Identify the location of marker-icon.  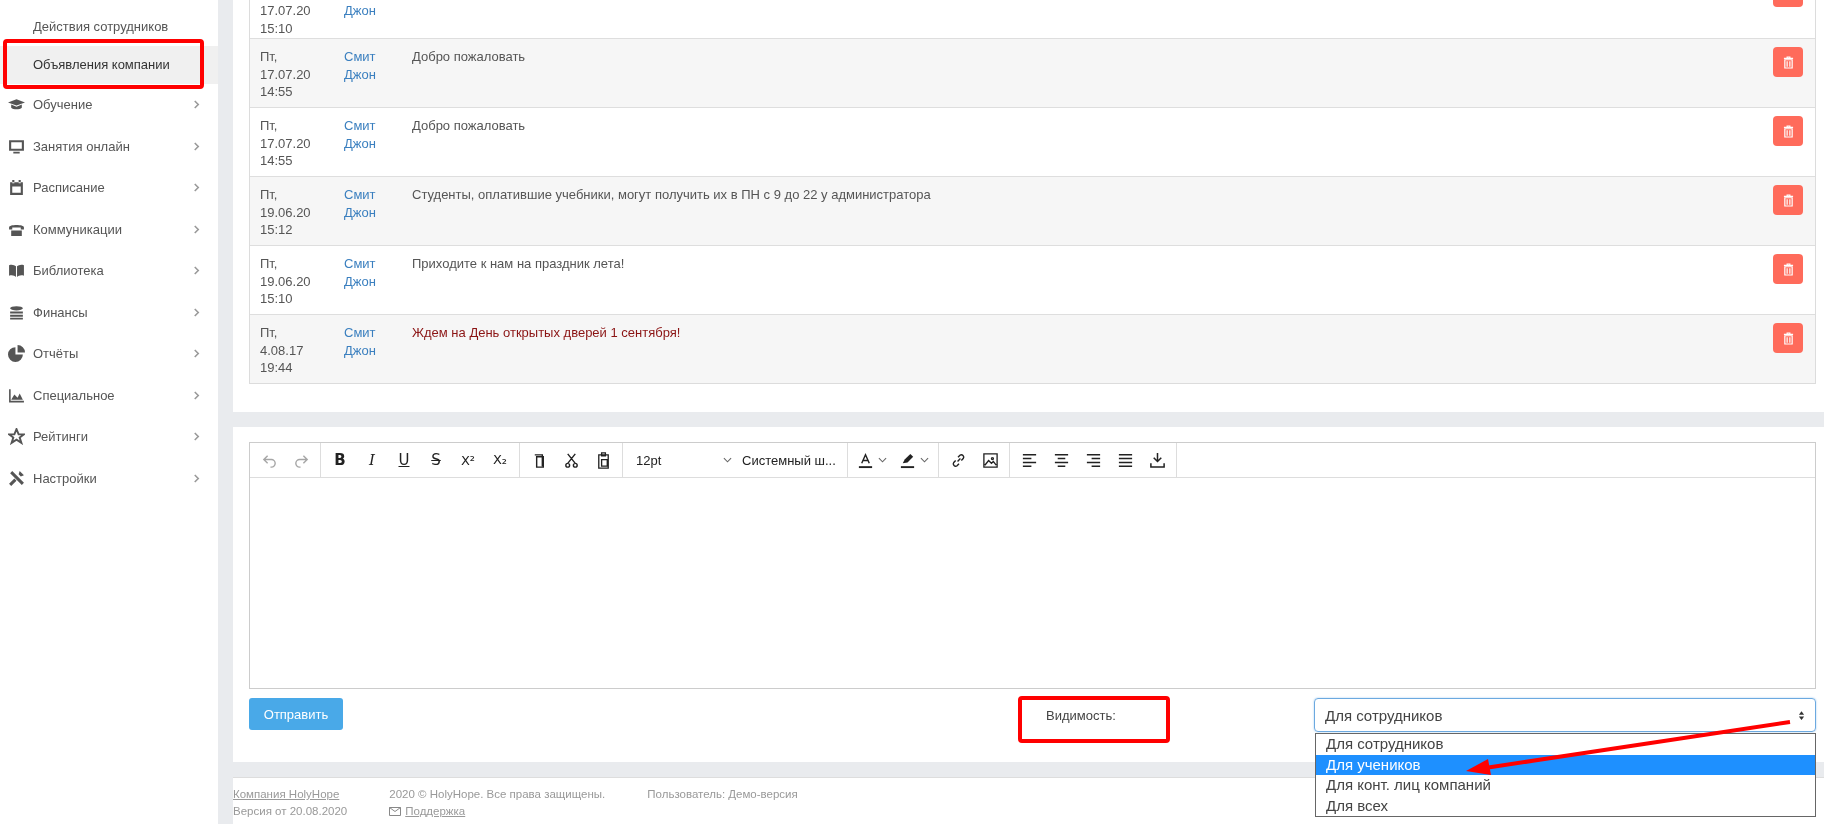
(907, 460).